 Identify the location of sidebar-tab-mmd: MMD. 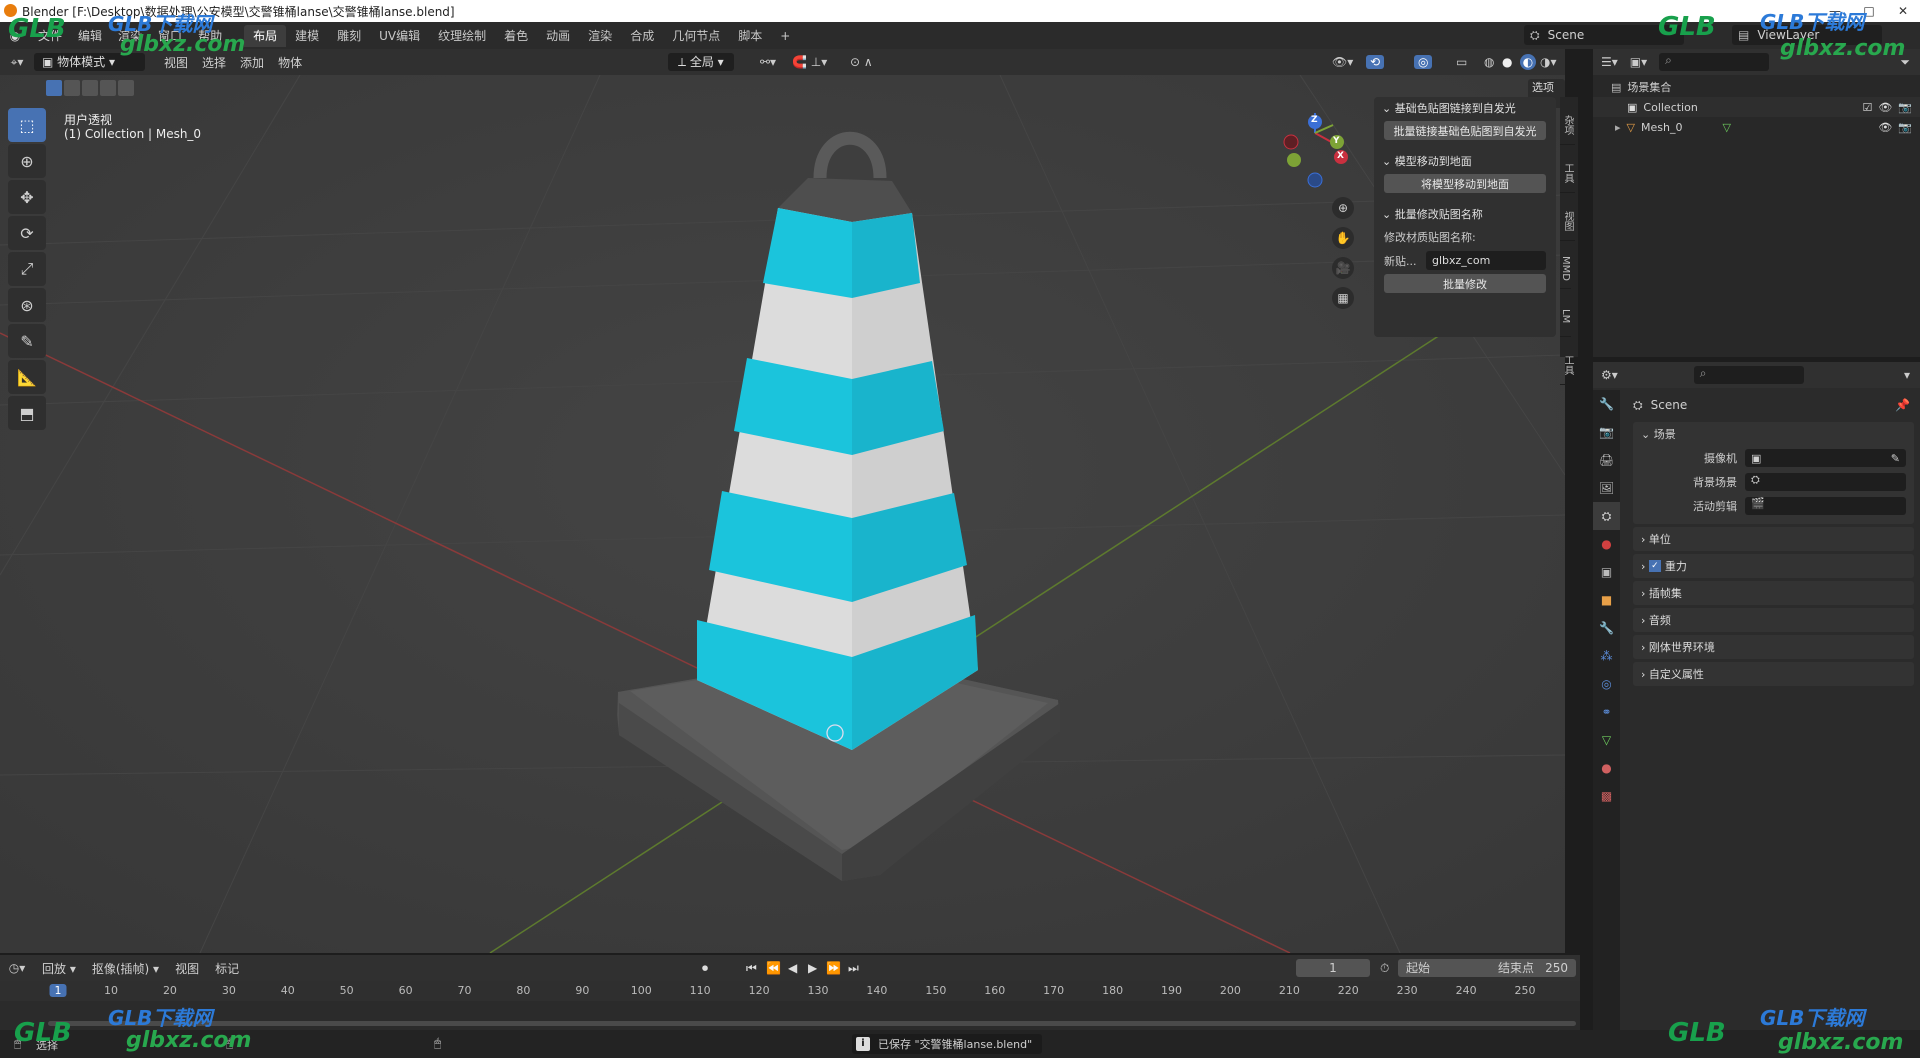
(1565, 265).